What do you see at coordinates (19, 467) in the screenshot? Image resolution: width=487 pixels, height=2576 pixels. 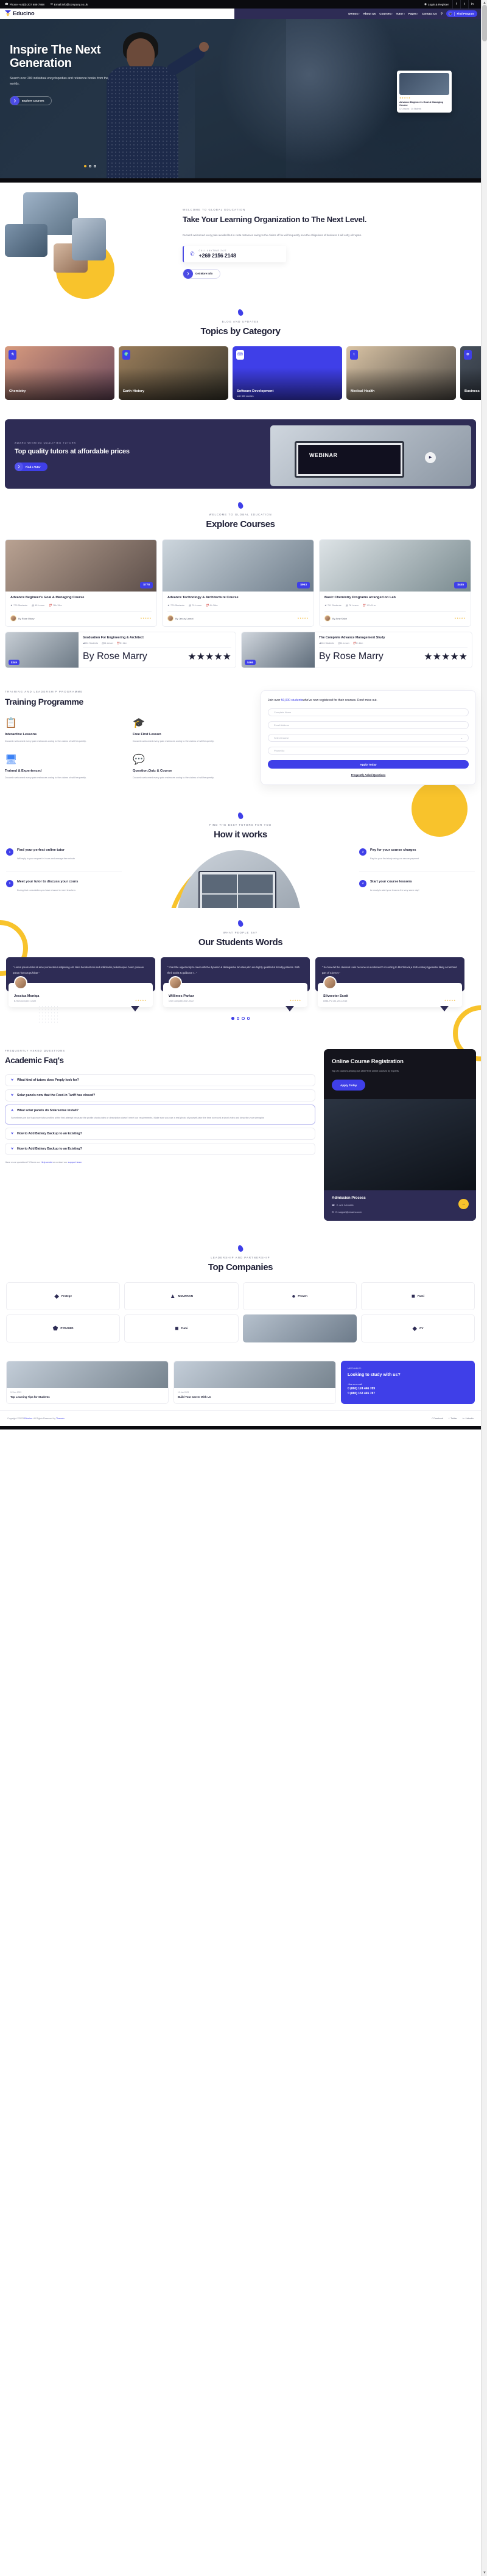 I see `arrow-right-icon: ❯` at bounding box center [19, 467].